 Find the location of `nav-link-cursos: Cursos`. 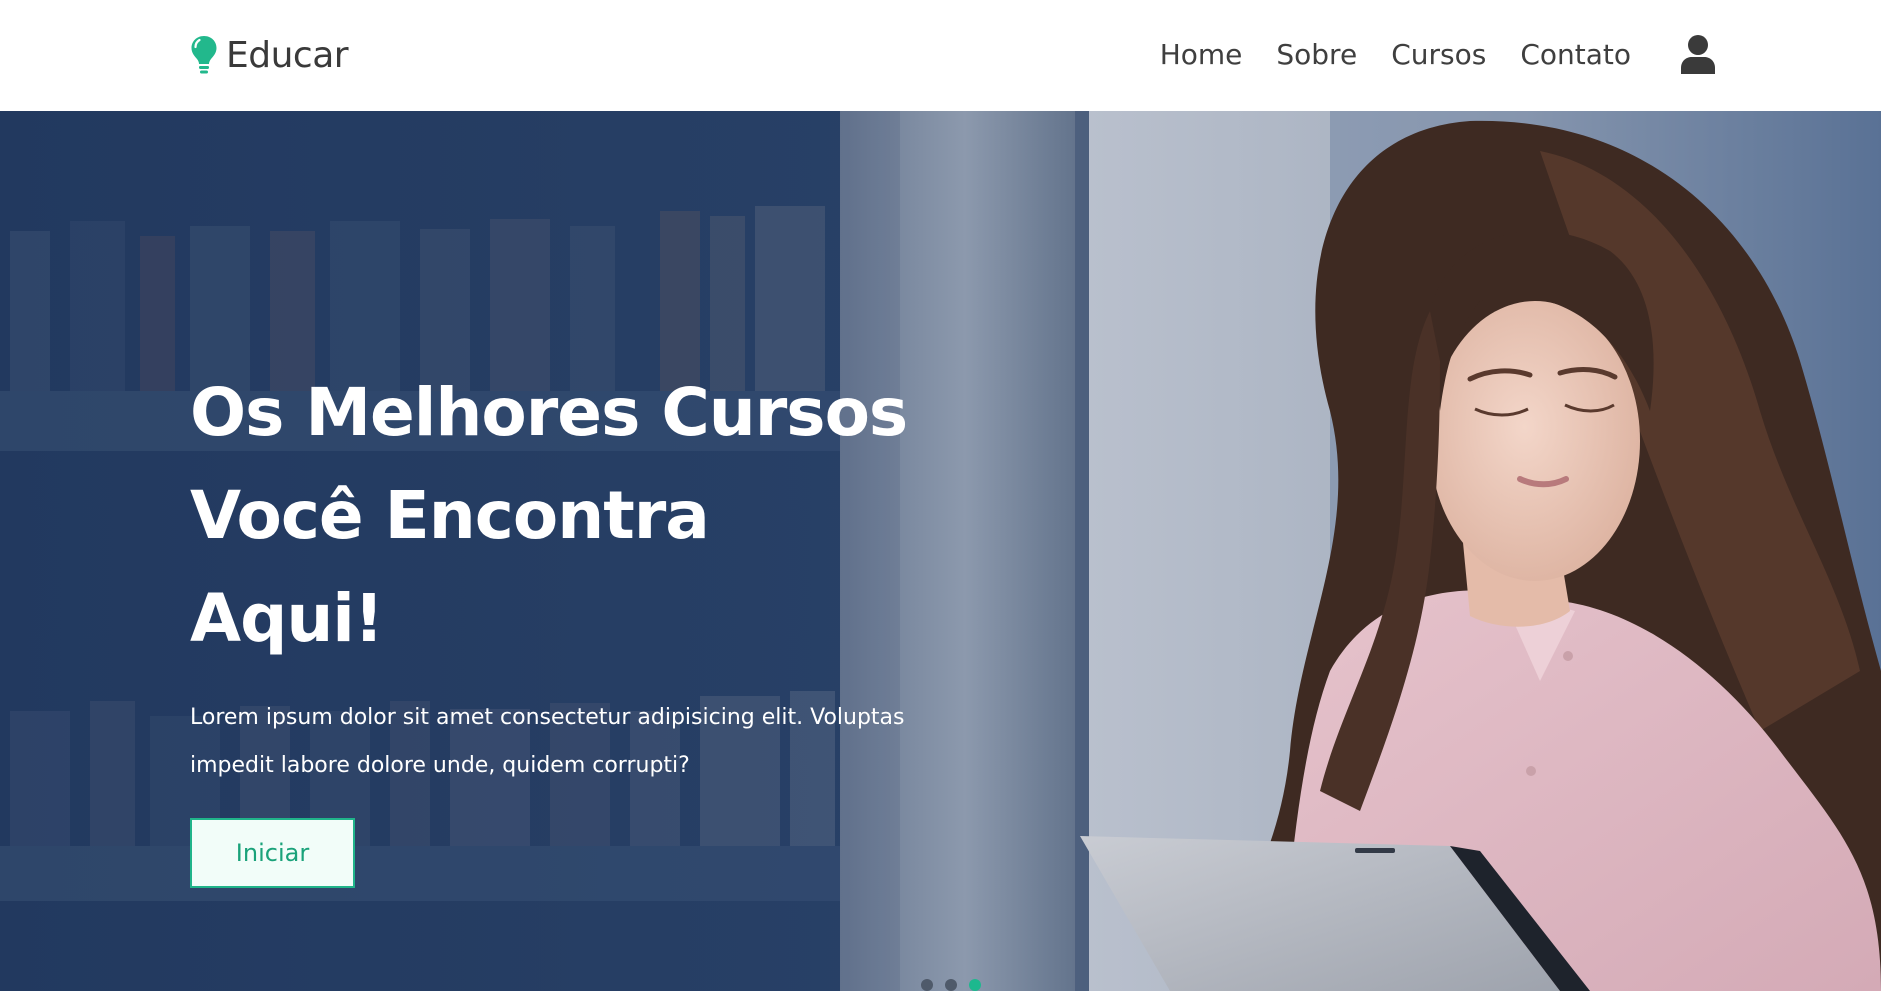

nav-link-cursos: Cursos is located at coordinates (1438, 55).